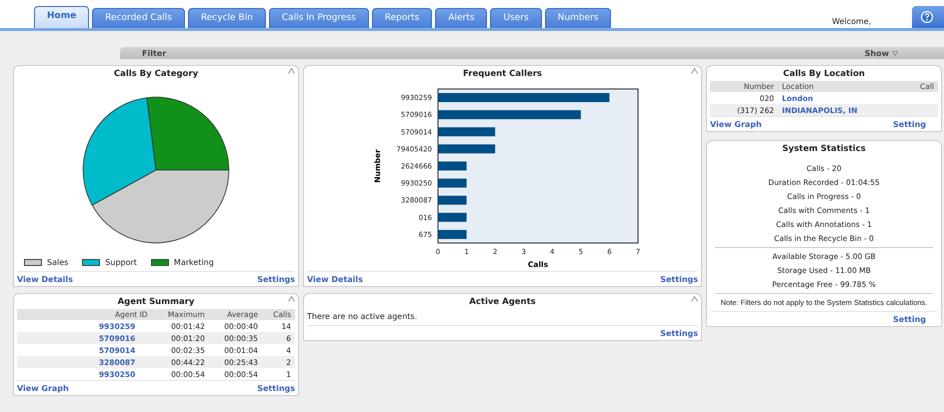 This screenshot has width=944, height=412. I want to click on welcome-text: Welcome,, so click(852, 21).